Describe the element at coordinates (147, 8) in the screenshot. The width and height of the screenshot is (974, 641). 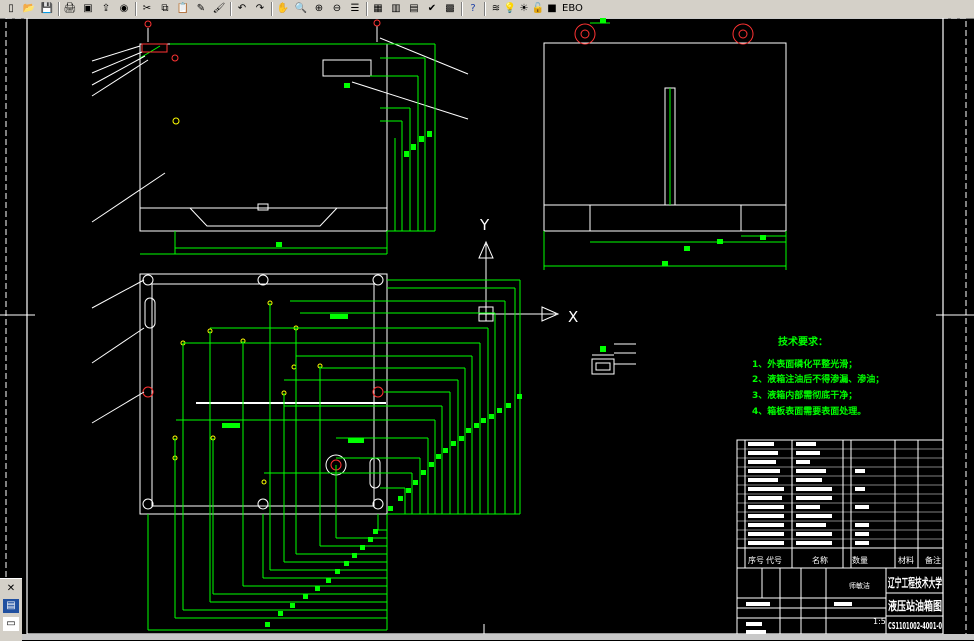
I see `cut-icon: ✂` at that location.